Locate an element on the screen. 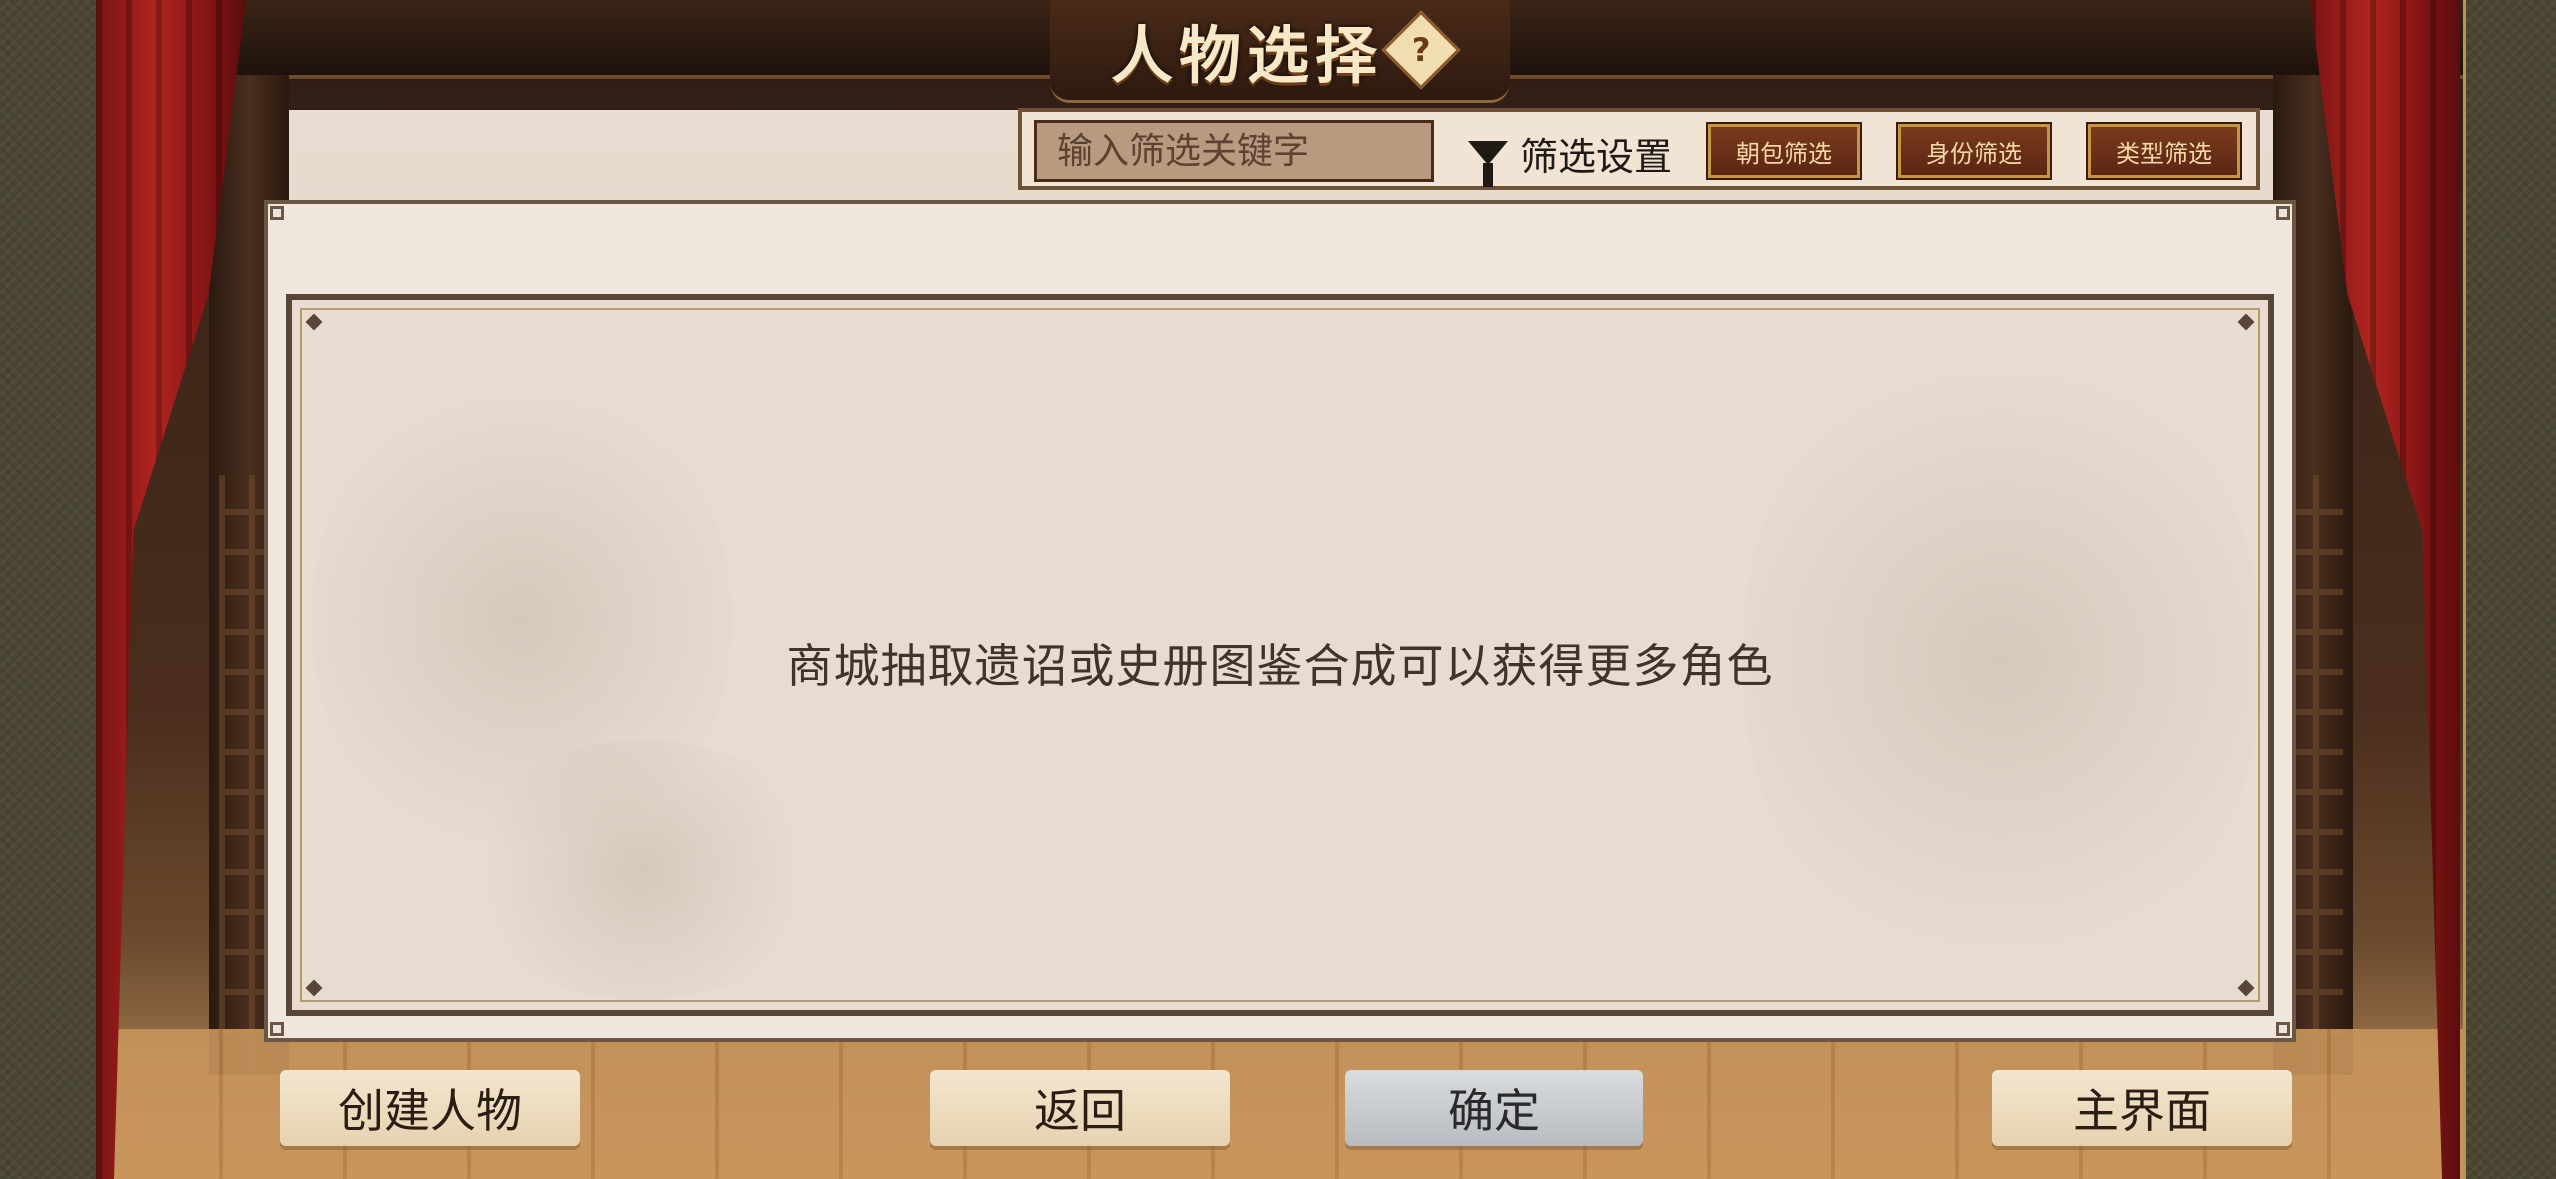 Image resolution: width=2556 pixels, height=1179 pixels. filter-settings-label: 筛选设置 is located at coordinates (1596, 156).